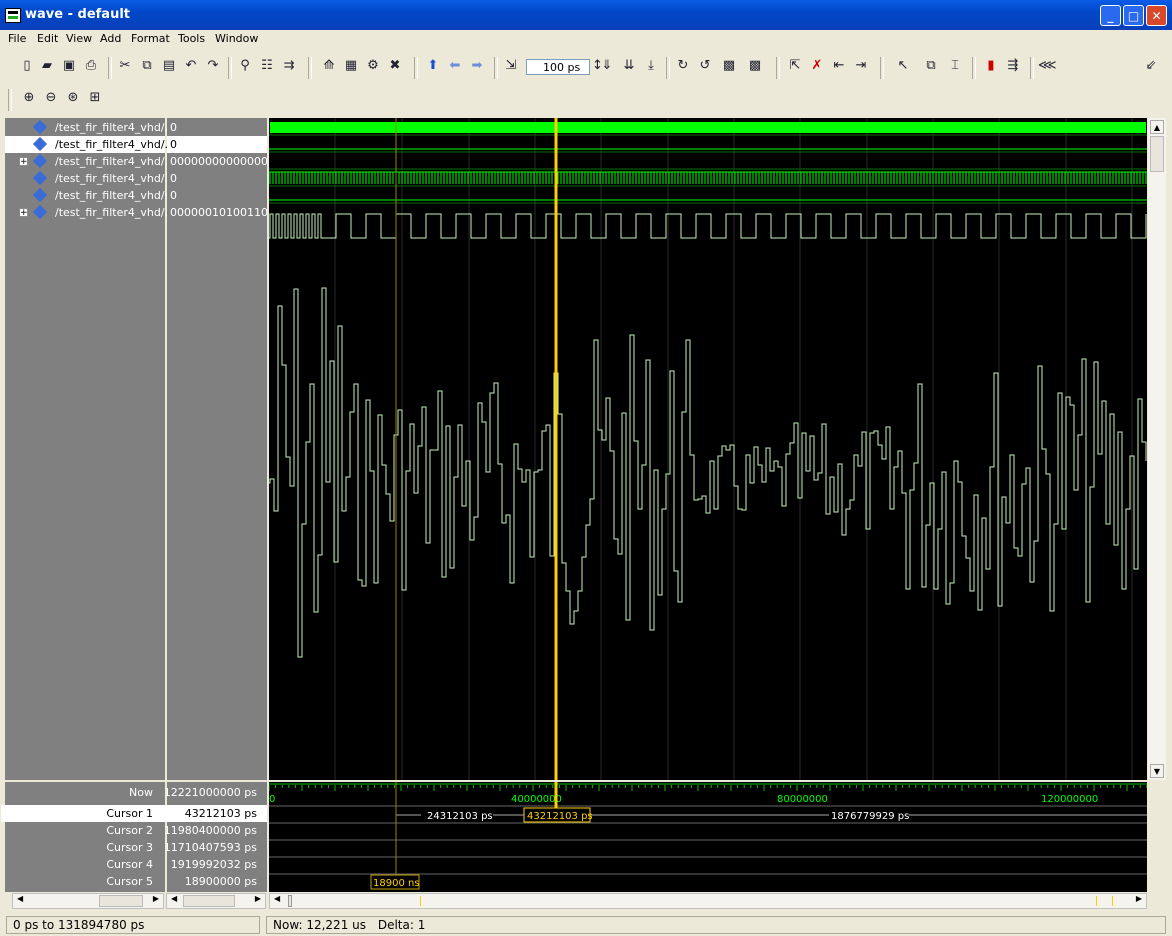  Describe the element at coordinates (47, 38) in the screenshot. I see `menu-edit: Edit` at that location.